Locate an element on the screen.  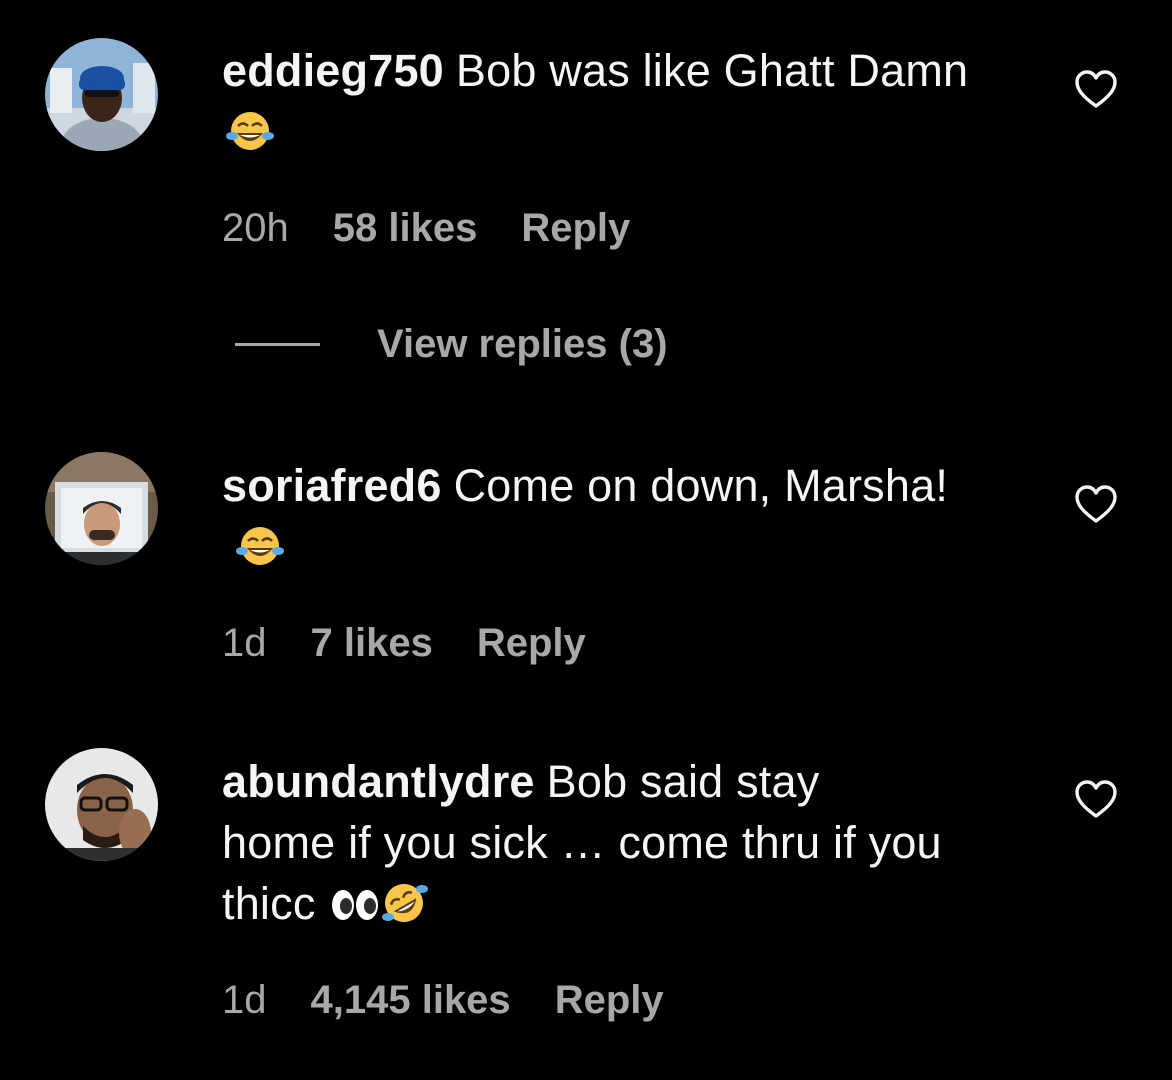
comment-time: 20h is located at coordinates (255, 228).